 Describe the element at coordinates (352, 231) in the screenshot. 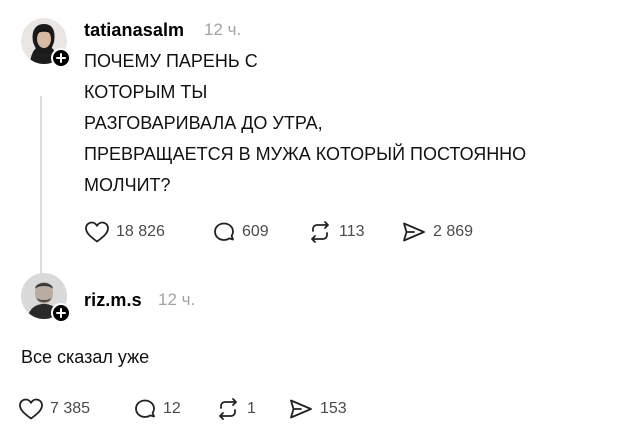

I see `repost-count: 113` at that location.